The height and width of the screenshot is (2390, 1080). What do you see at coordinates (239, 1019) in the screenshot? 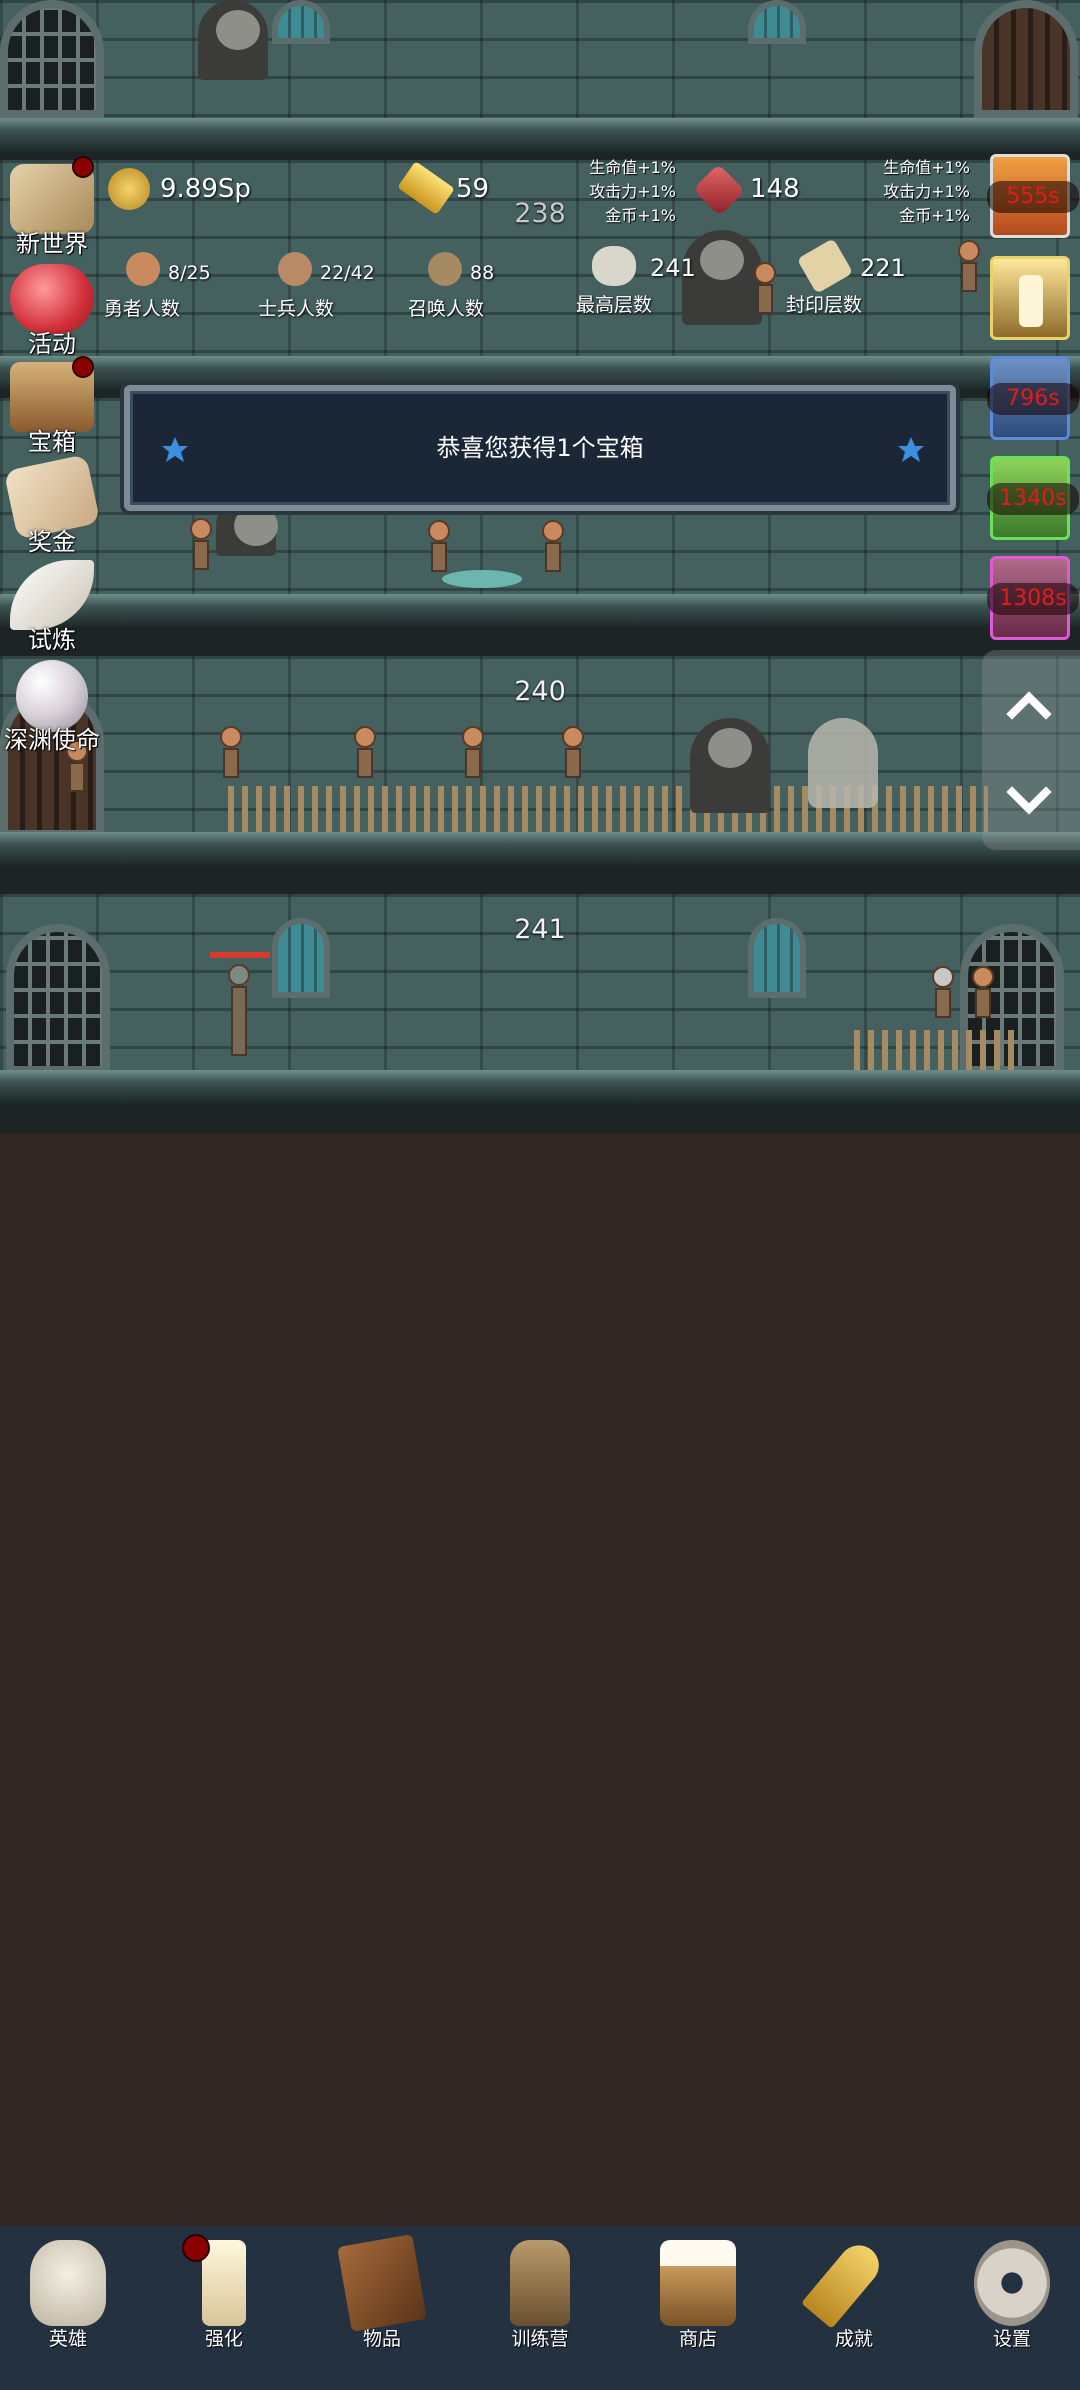
I see `zombie-enemy` at bounding box center [239, 1019].